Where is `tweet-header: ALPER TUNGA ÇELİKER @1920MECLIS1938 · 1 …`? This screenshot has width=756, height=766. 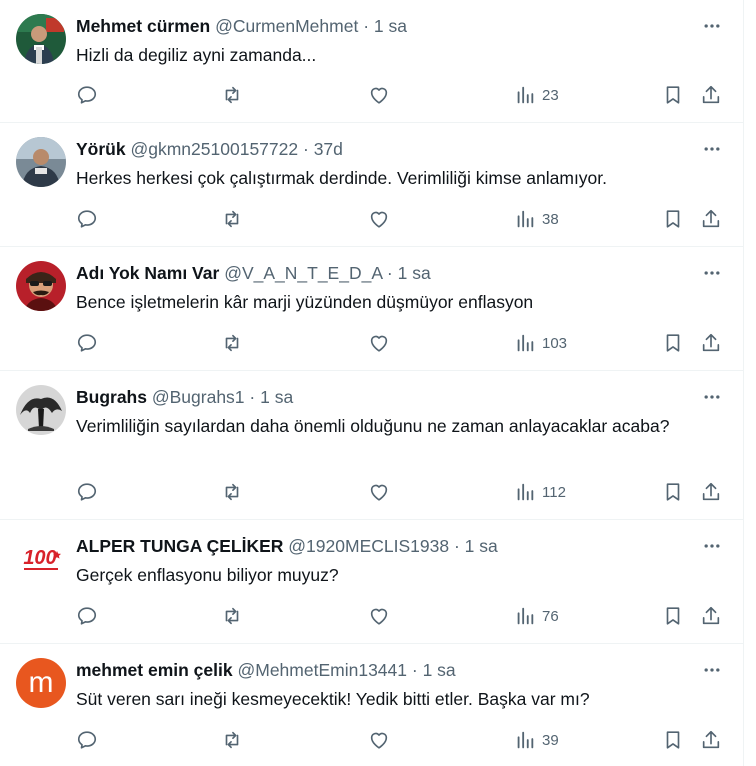
tweet-header: ALPER TUNGA ÇELİKER @1920MECLIS1938 · 1 … is located at coordinates (379, 546).